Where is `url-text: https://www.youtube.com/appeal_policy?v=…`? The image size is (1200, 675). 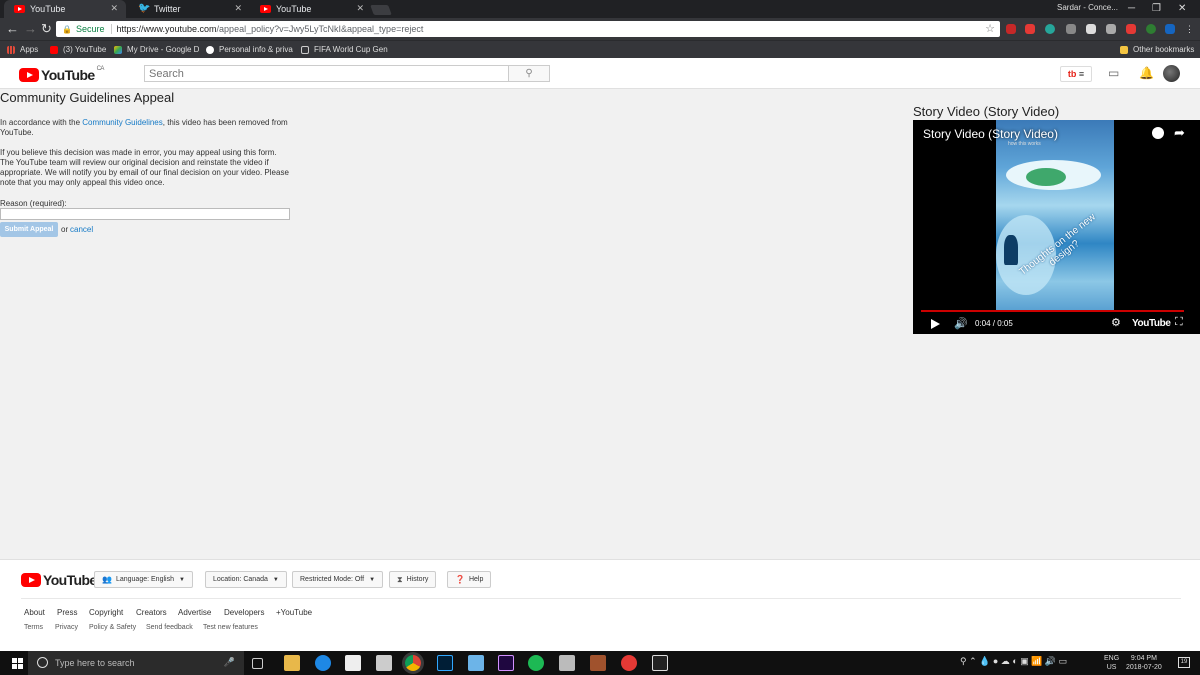 url-text: https://www.youtube.com/appeal_policy?v=… is located at coordinates (270, 29).